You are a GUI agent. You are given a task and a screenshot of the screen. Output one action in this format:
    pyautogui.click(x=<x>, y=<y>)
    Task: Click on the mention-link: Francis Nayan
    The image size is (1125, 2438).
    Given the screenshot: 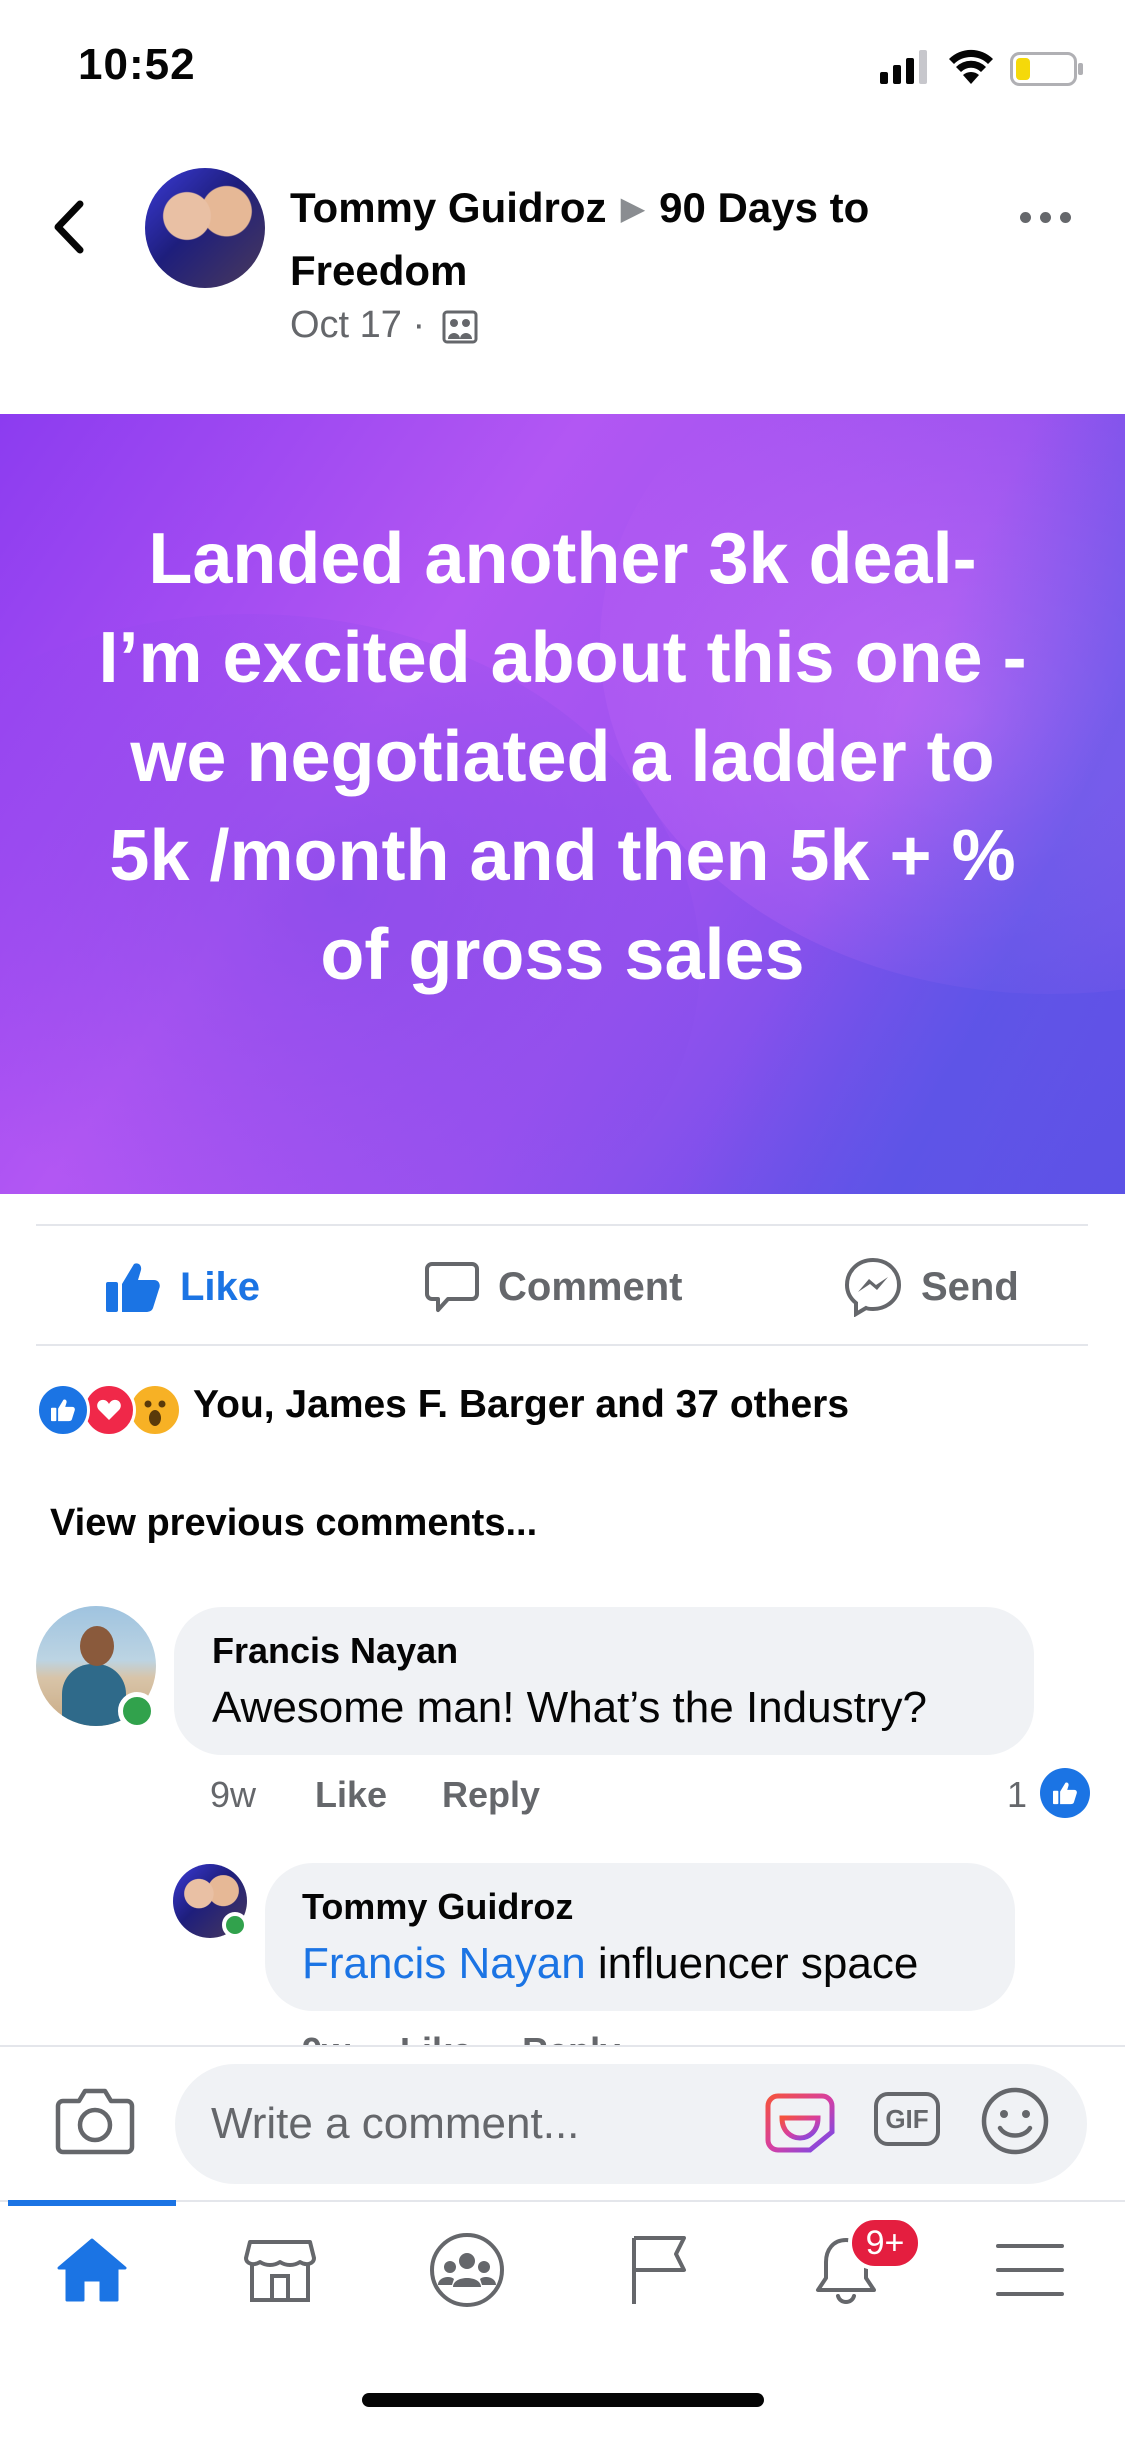 What is the action you would take?
    pyautogui.click(x=444, y=1963)
    